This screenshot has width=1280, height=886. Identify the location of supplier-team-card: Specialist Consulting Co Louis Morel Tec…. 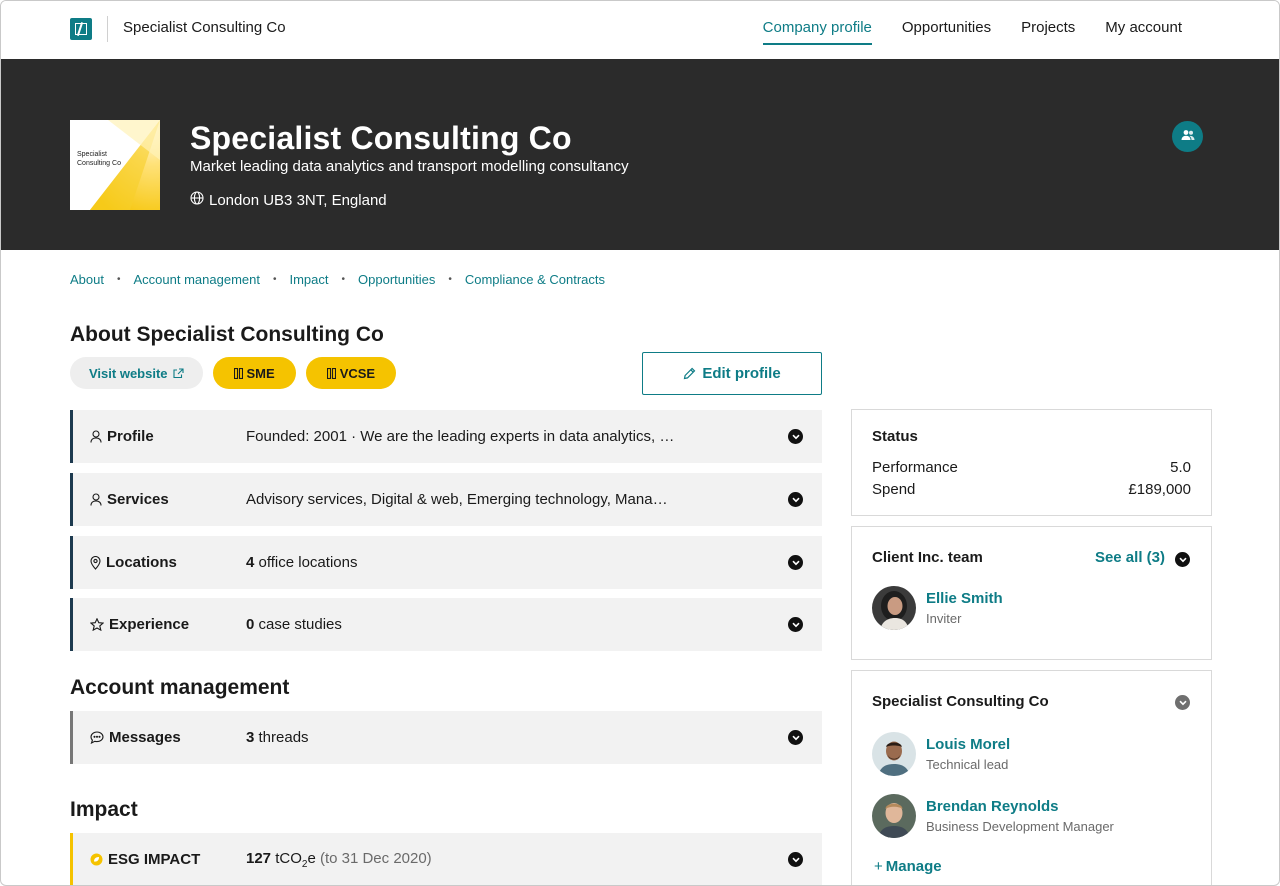
(1031, 777).